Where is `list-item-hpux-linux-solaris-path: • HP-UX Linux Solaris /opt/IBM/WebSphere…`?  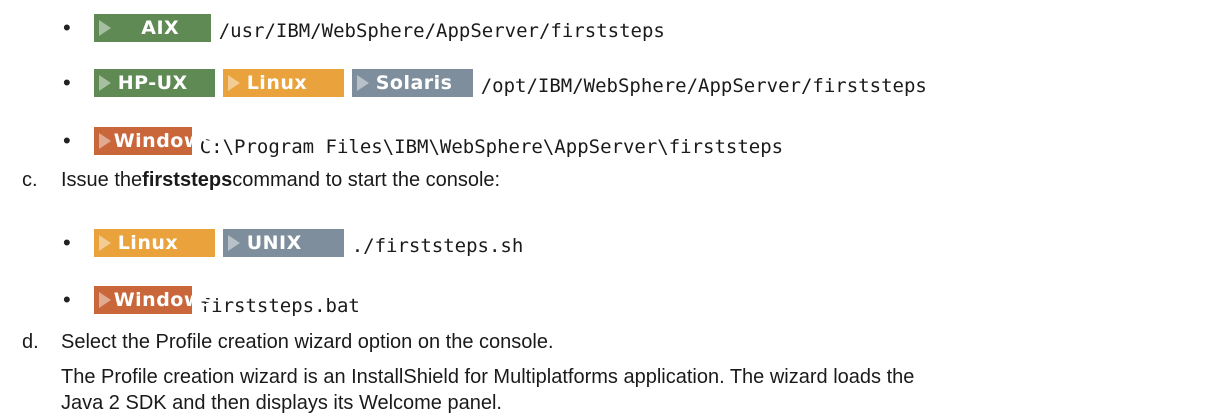 list-item-hpux-linux-solaris-path: • HP-UX Linux Solaris /opt/IBM/WebSphere… is located at coordinates (495, 83).